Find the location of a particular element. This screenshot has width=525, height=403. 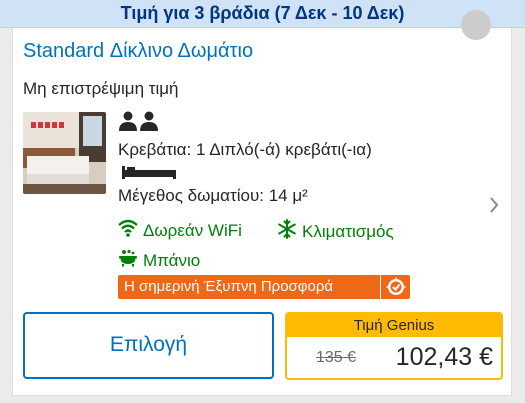

bathtub-icon is located at coordinates (128, 260).